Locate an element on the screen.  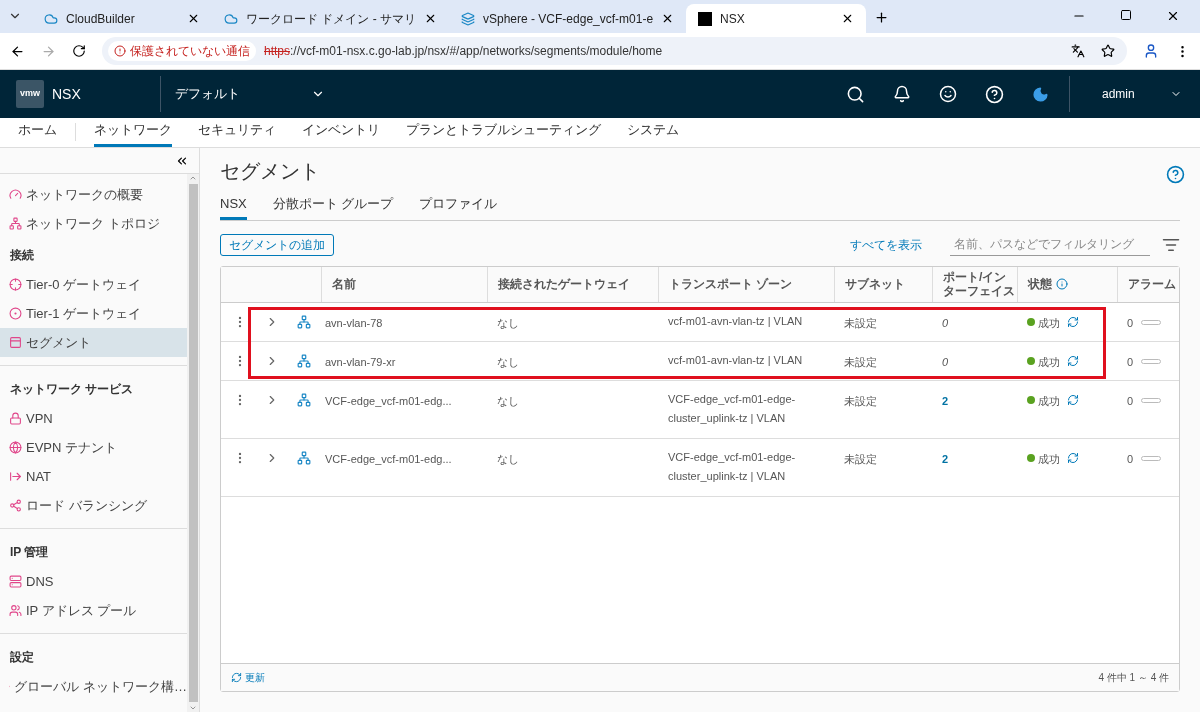
sidebar-item: ロード バランシング is located at coordinates (93, 505).